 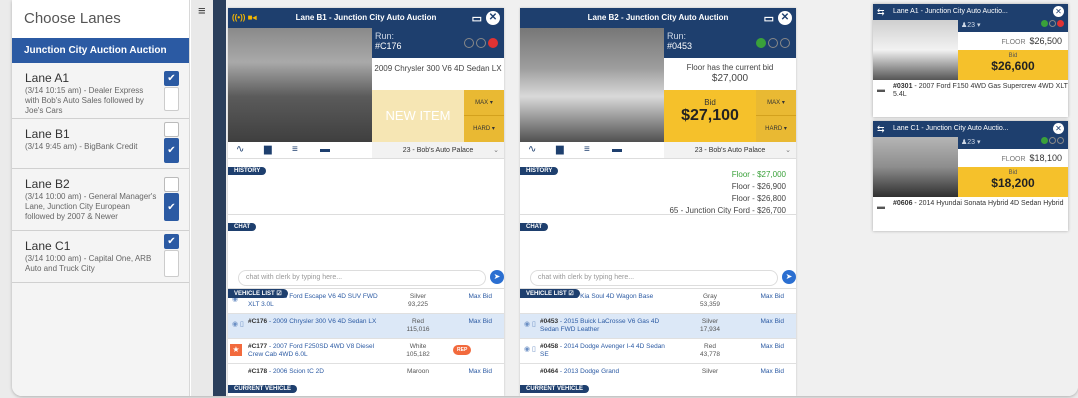 I want to click on floor-label: FLOOR, so click(x=1013, y=159).